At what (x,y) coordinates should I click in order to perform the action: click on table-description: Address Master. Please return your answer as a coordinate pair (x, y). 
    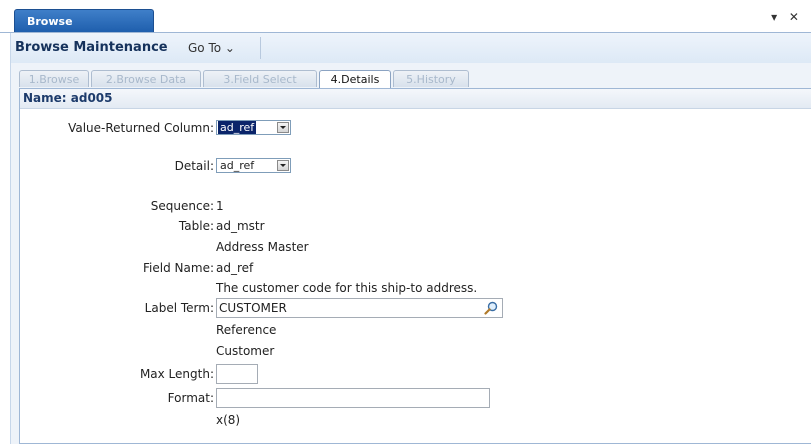
    Looking at the image, I should click on (262, 247).